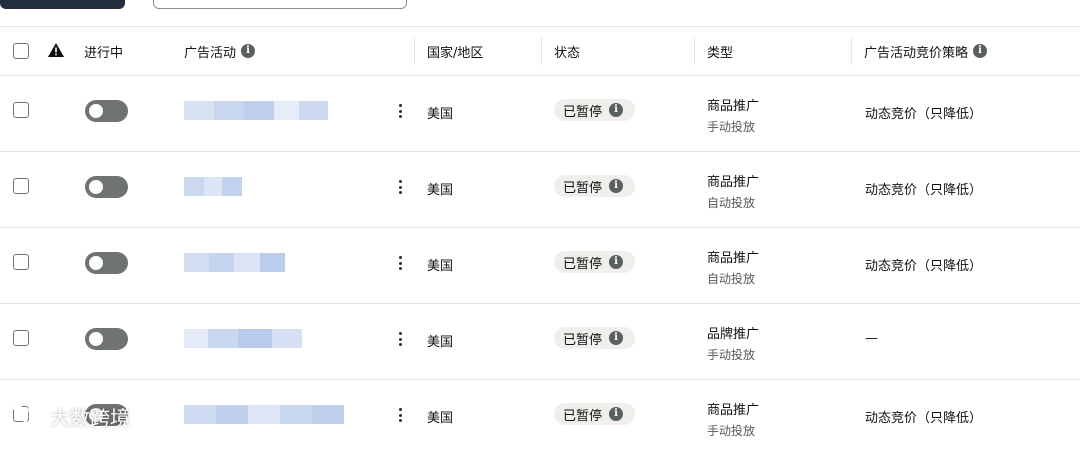 The height and width of the screenshot is (456, 1080). What do you see at coordinates (871, 338) in the screenshot?
I see `bidding-strategy: —` at bounding box center [871, 338].